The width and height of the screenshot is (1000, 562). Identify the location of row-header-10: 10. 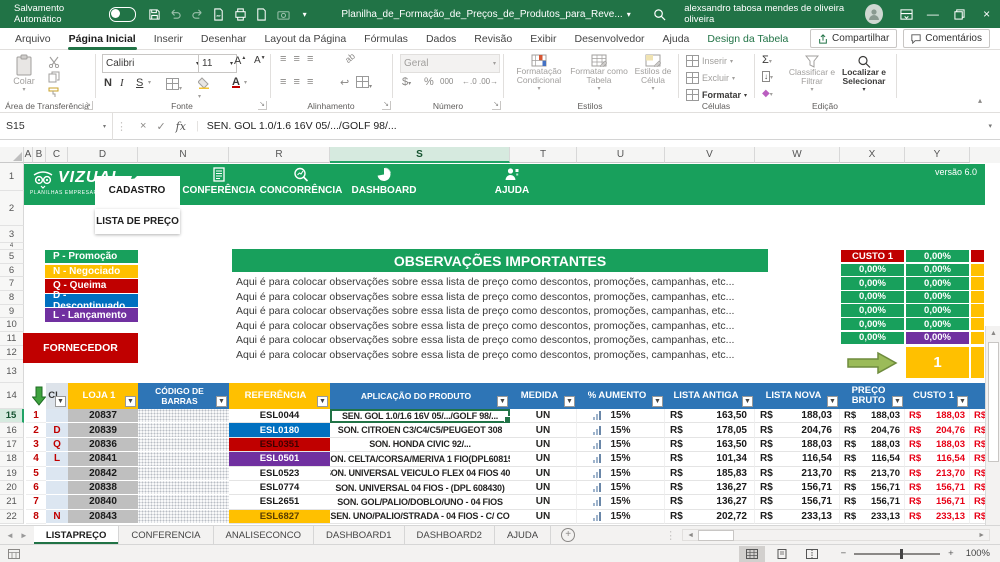
(12, 325).